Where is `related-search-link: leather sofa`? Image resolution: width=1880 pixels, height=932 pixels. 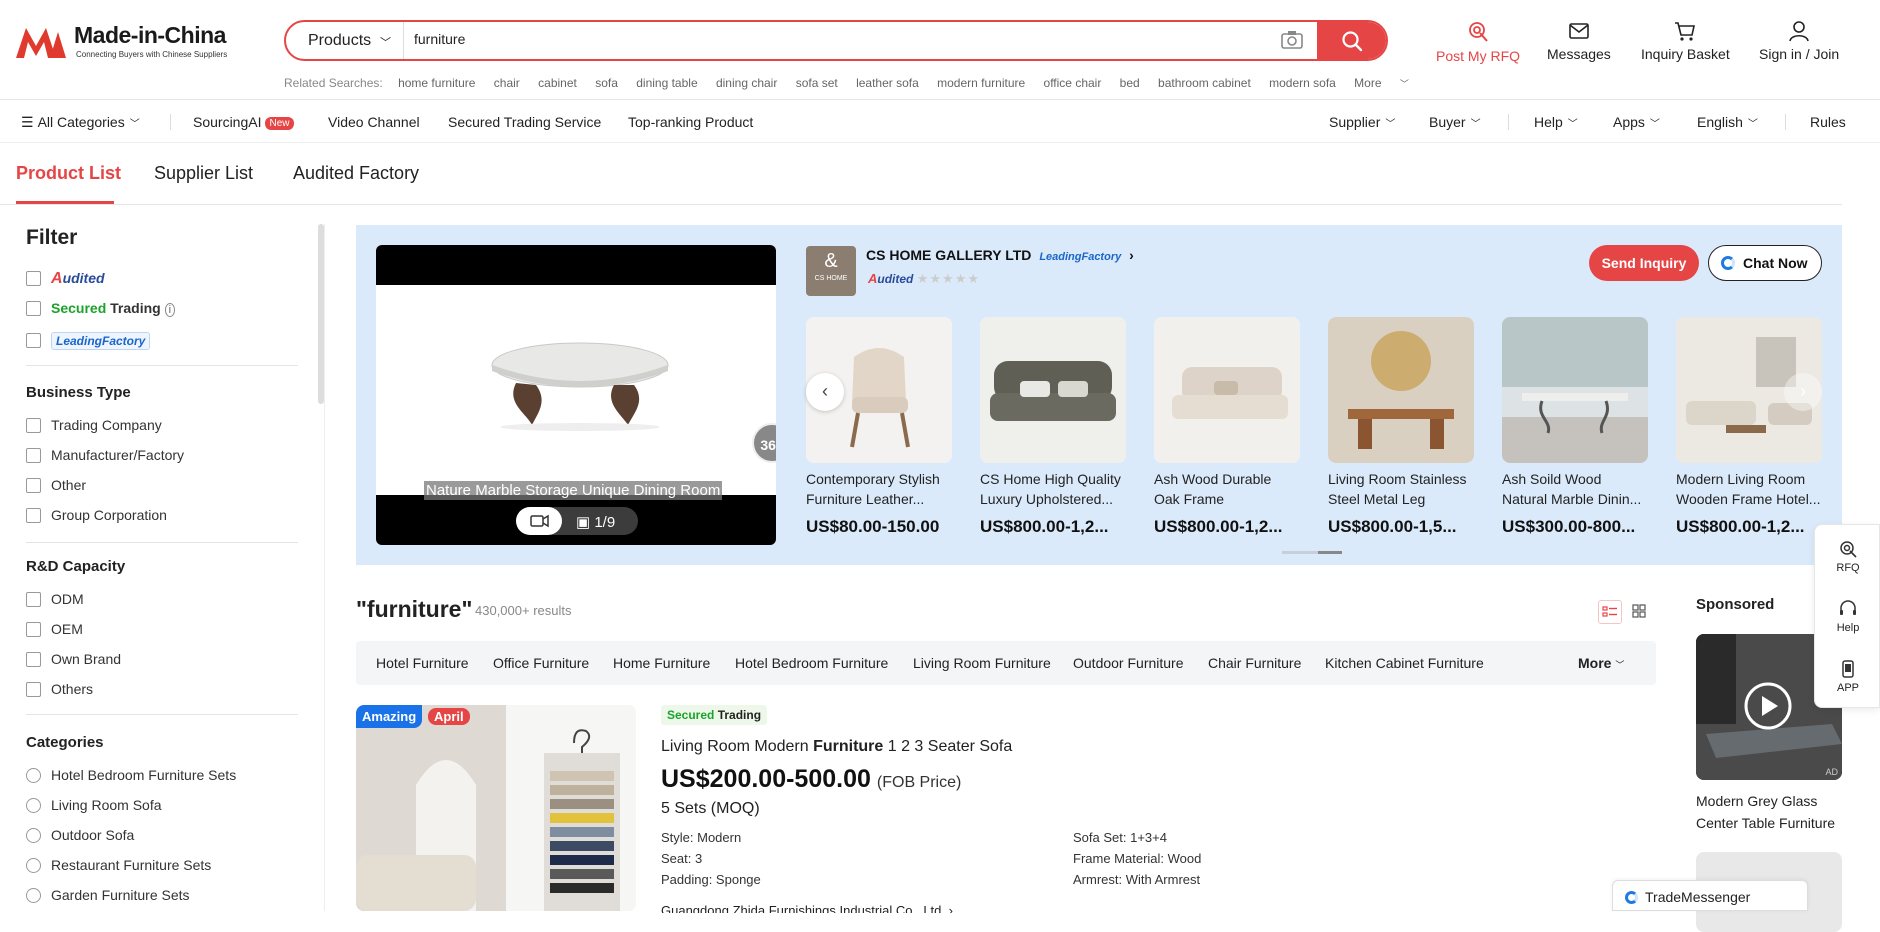 related-search-link: leather sofa is located at coordinates (887, 83).